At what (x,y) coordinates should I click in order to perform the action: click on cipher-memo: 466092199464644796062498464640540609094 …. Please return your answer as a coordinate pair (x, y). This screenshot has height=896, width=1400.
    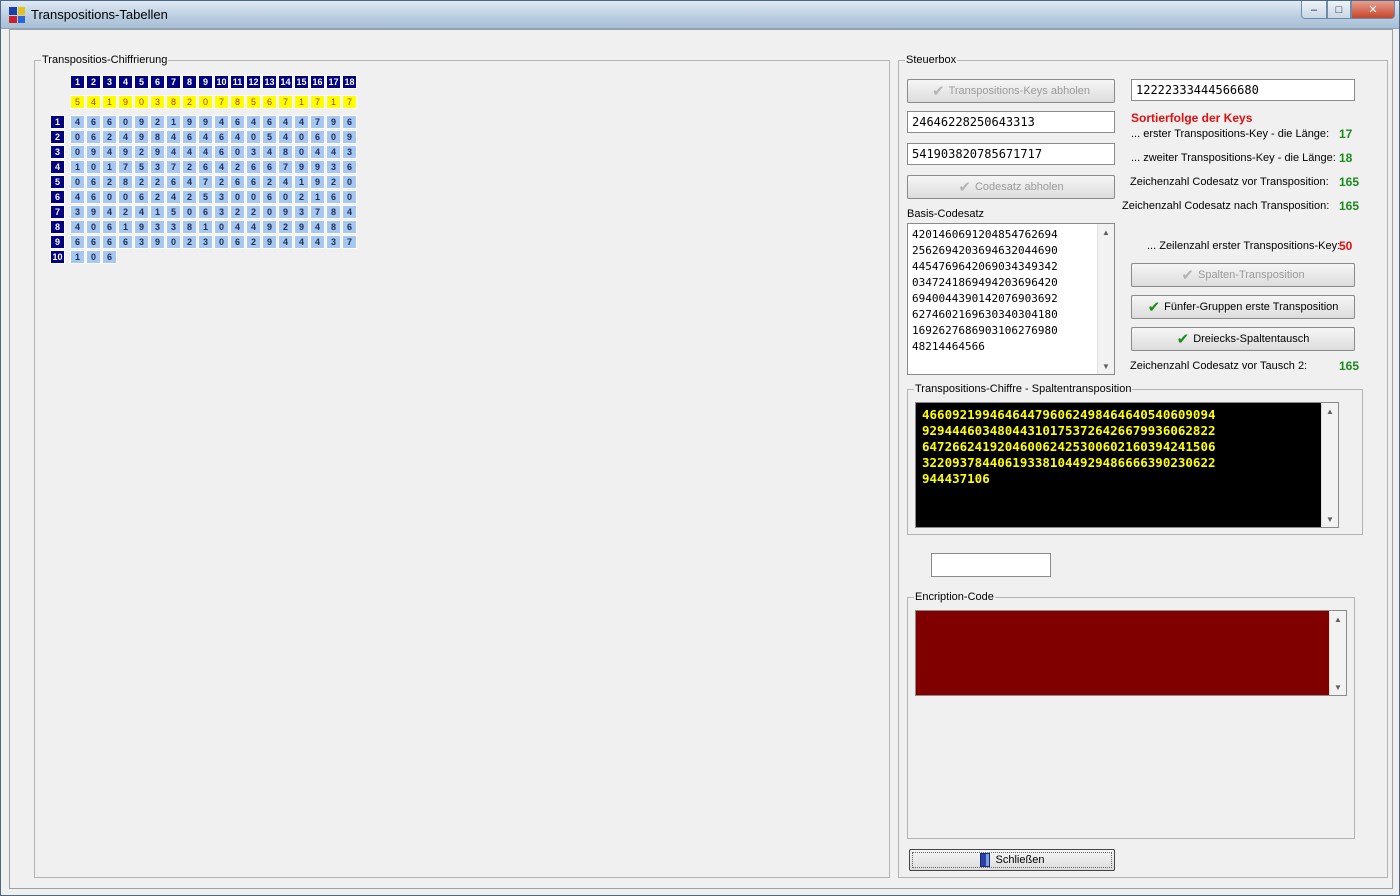
    Looking at the image, I should click on (1127, 465).